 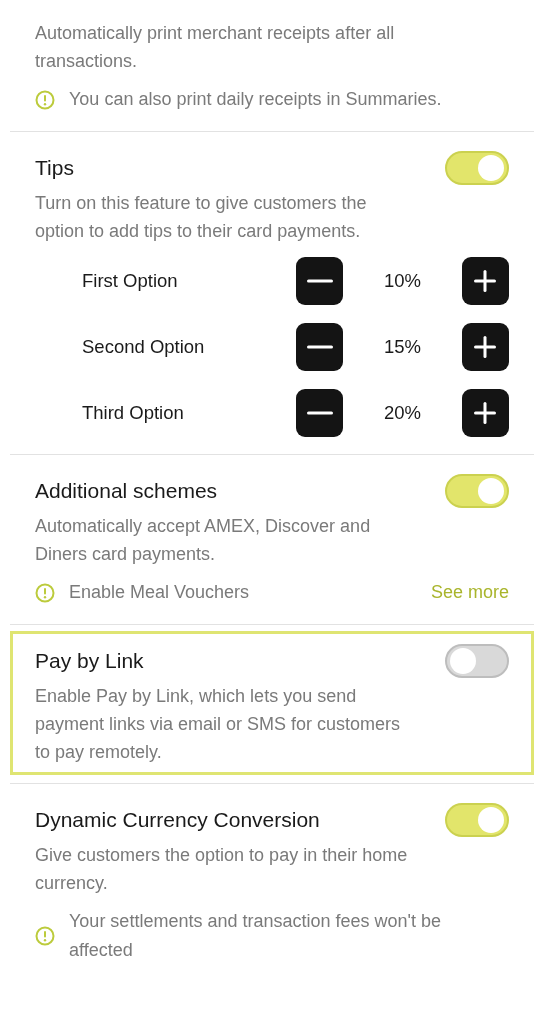 I want to click on option-label: Third Option, so click(x=133, y=413).